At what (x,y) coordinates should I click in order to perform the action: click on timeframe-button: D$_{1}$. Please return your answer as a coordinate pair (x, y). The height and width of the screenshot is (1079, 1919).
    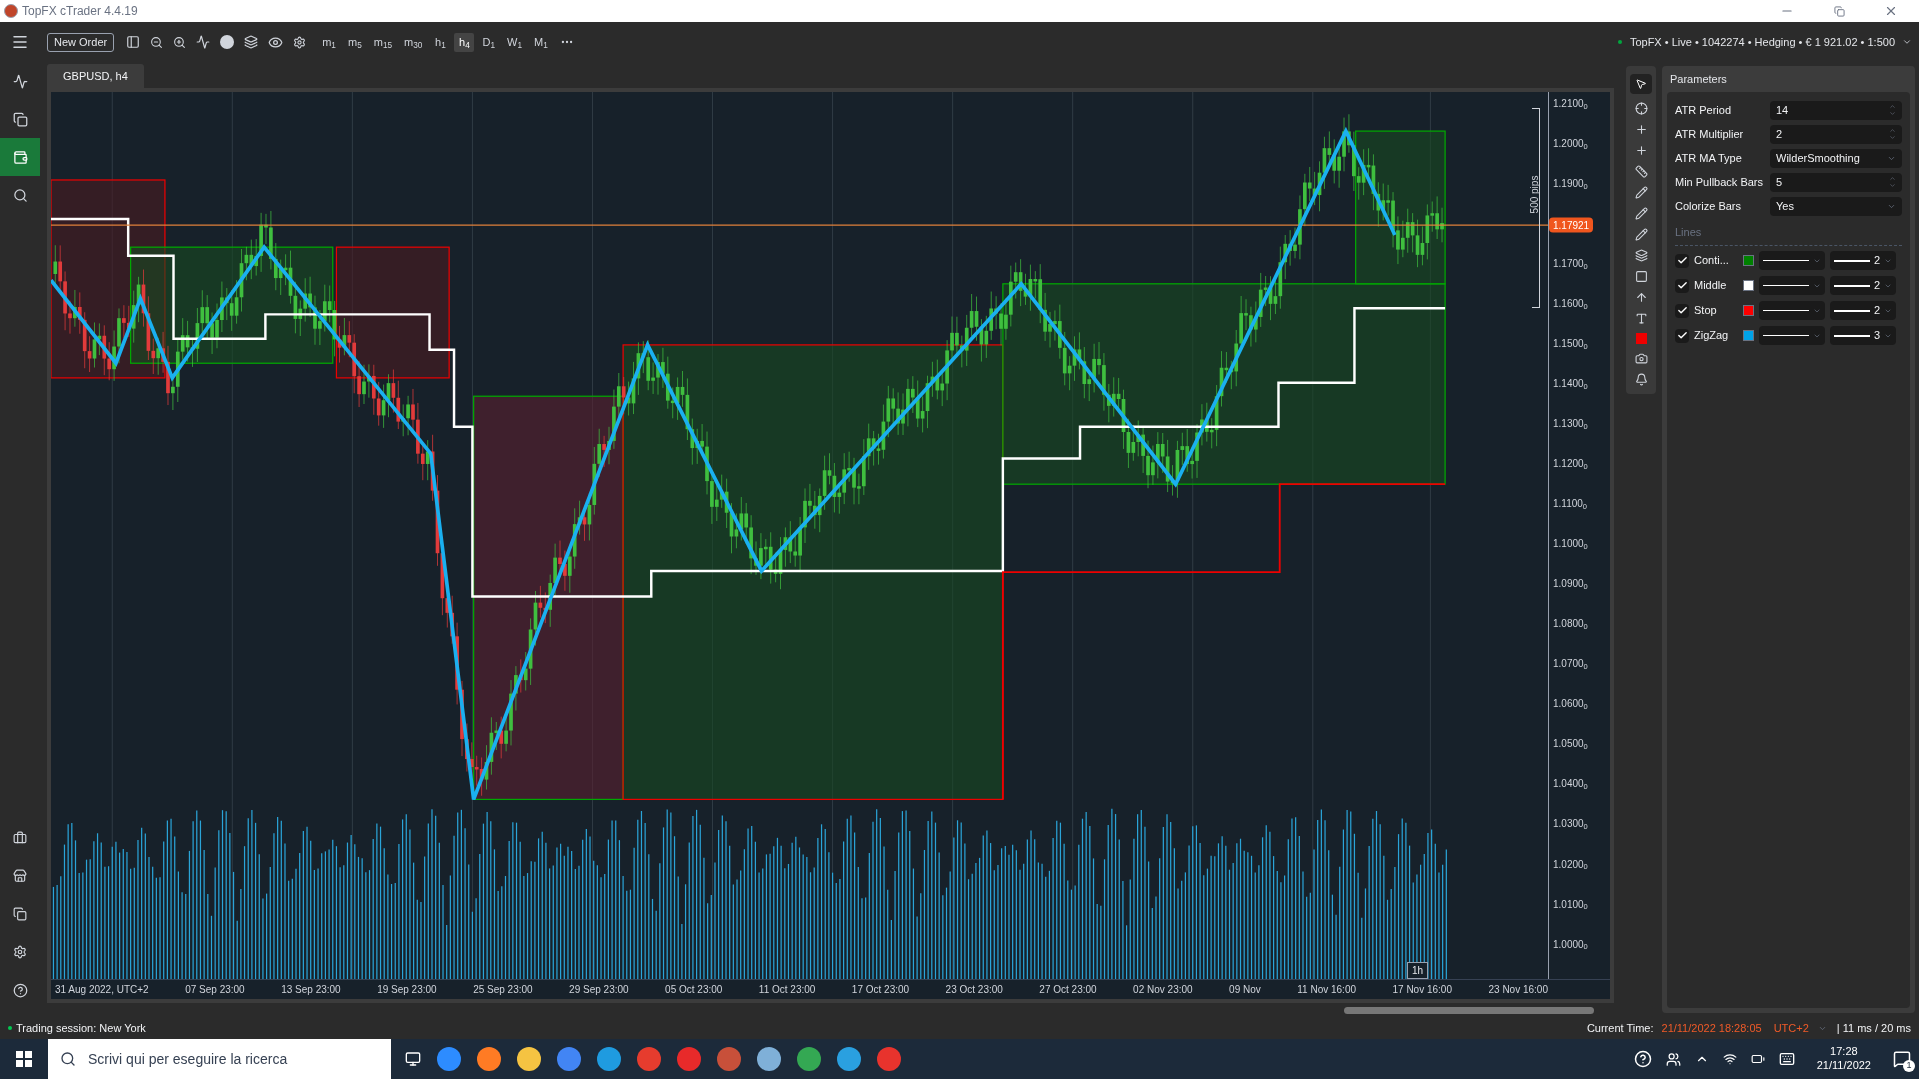
    Looking at the image, I should click on (488, 42).